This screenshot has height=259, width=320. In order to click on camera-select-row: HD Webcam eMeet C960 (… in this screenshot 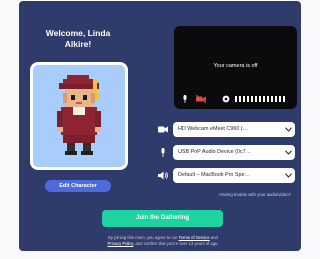, I will do `click(226, 129)`.